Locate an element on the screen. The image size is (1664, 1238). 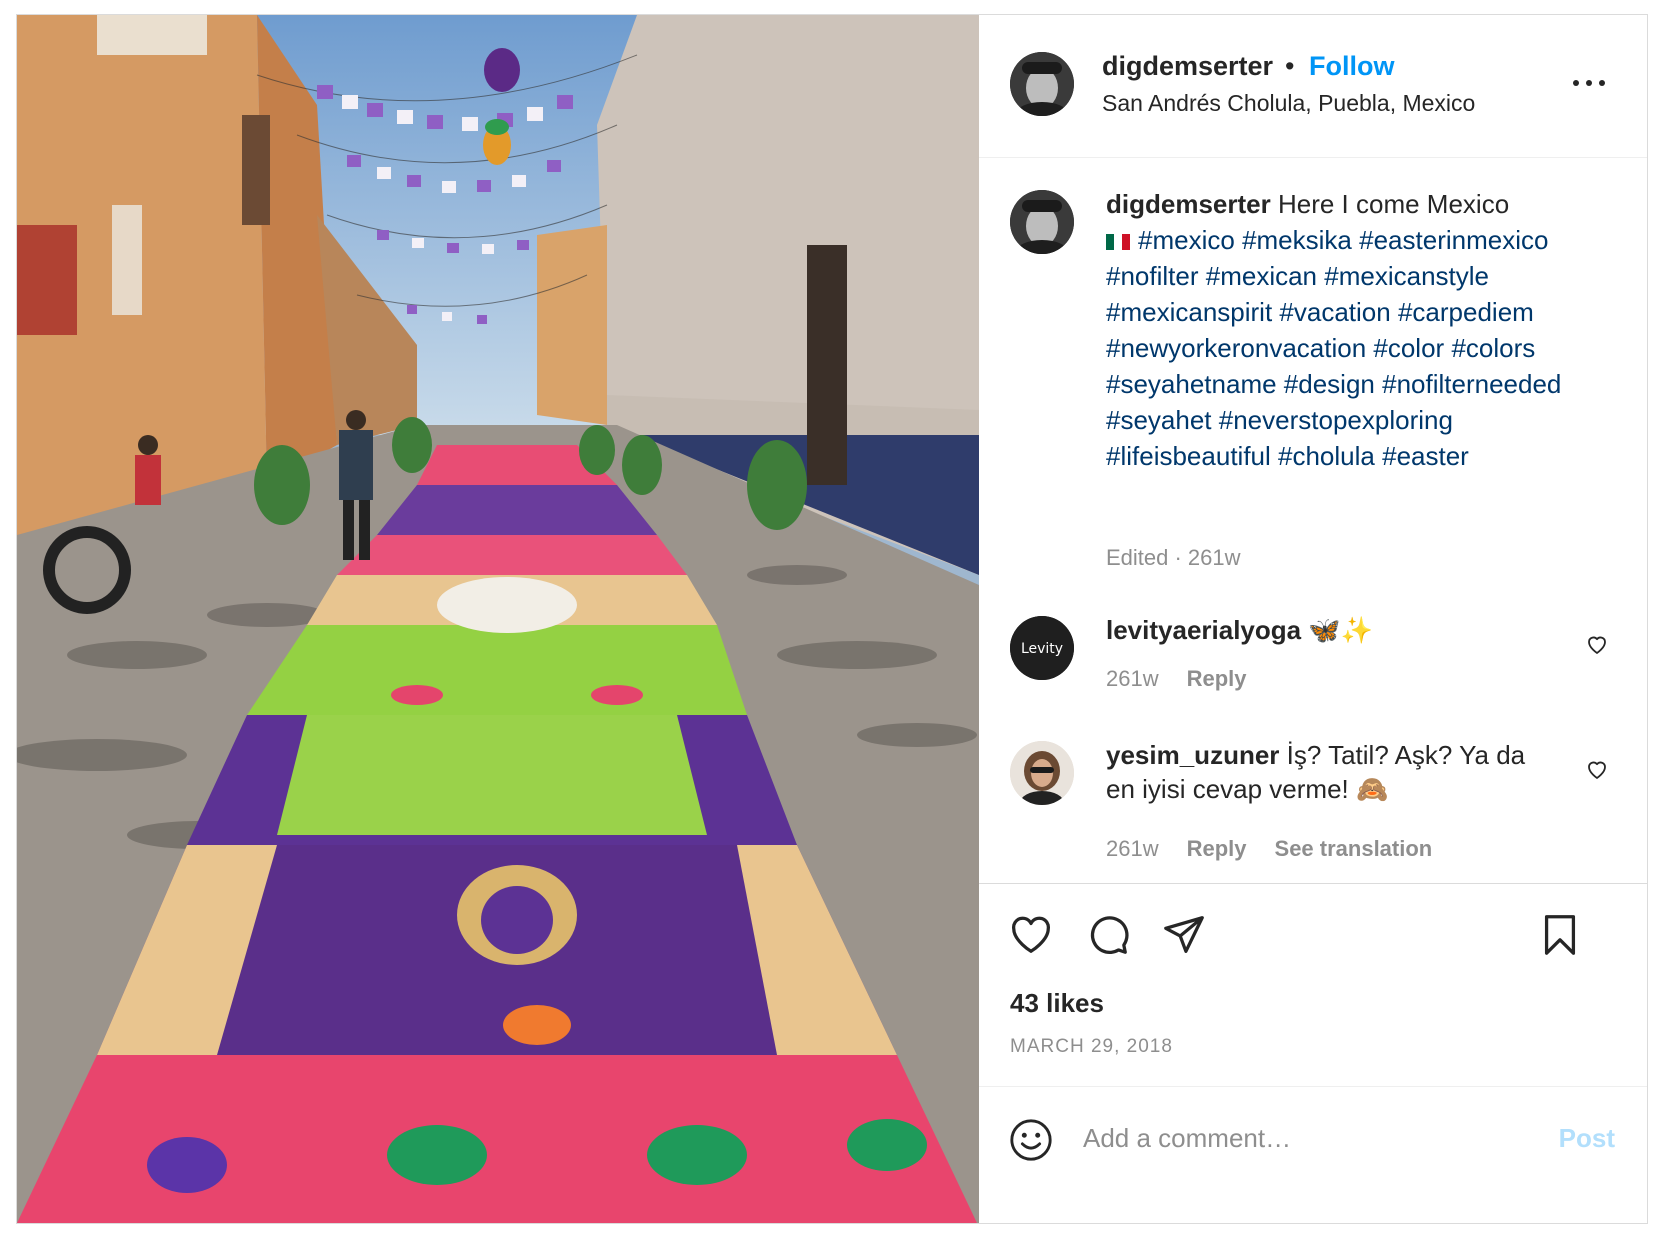
comment-icon is located at coordinates (1108, 935).